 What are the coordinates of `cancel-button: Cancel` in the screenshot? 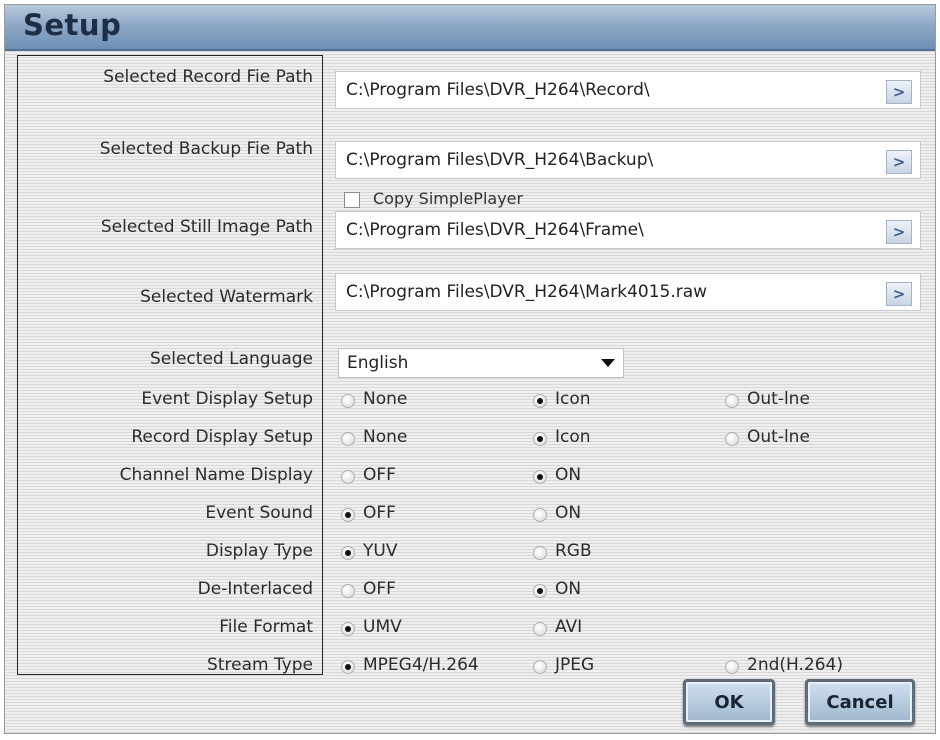 It's located at (860, 702).